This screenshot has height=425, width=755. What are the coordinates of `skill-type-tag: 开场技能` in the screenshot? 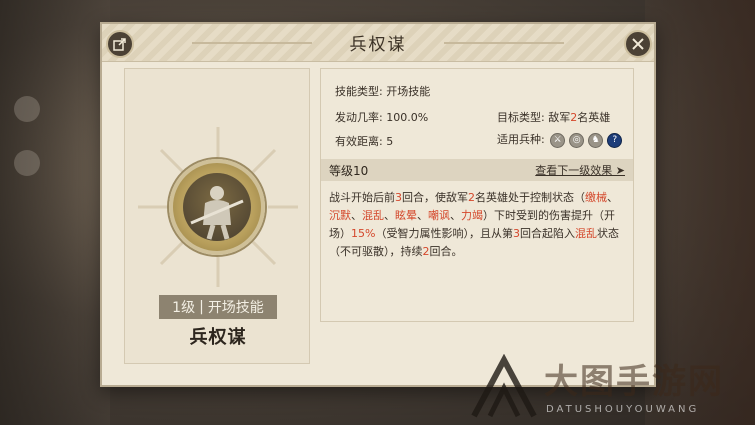 It's located at (235, 308).